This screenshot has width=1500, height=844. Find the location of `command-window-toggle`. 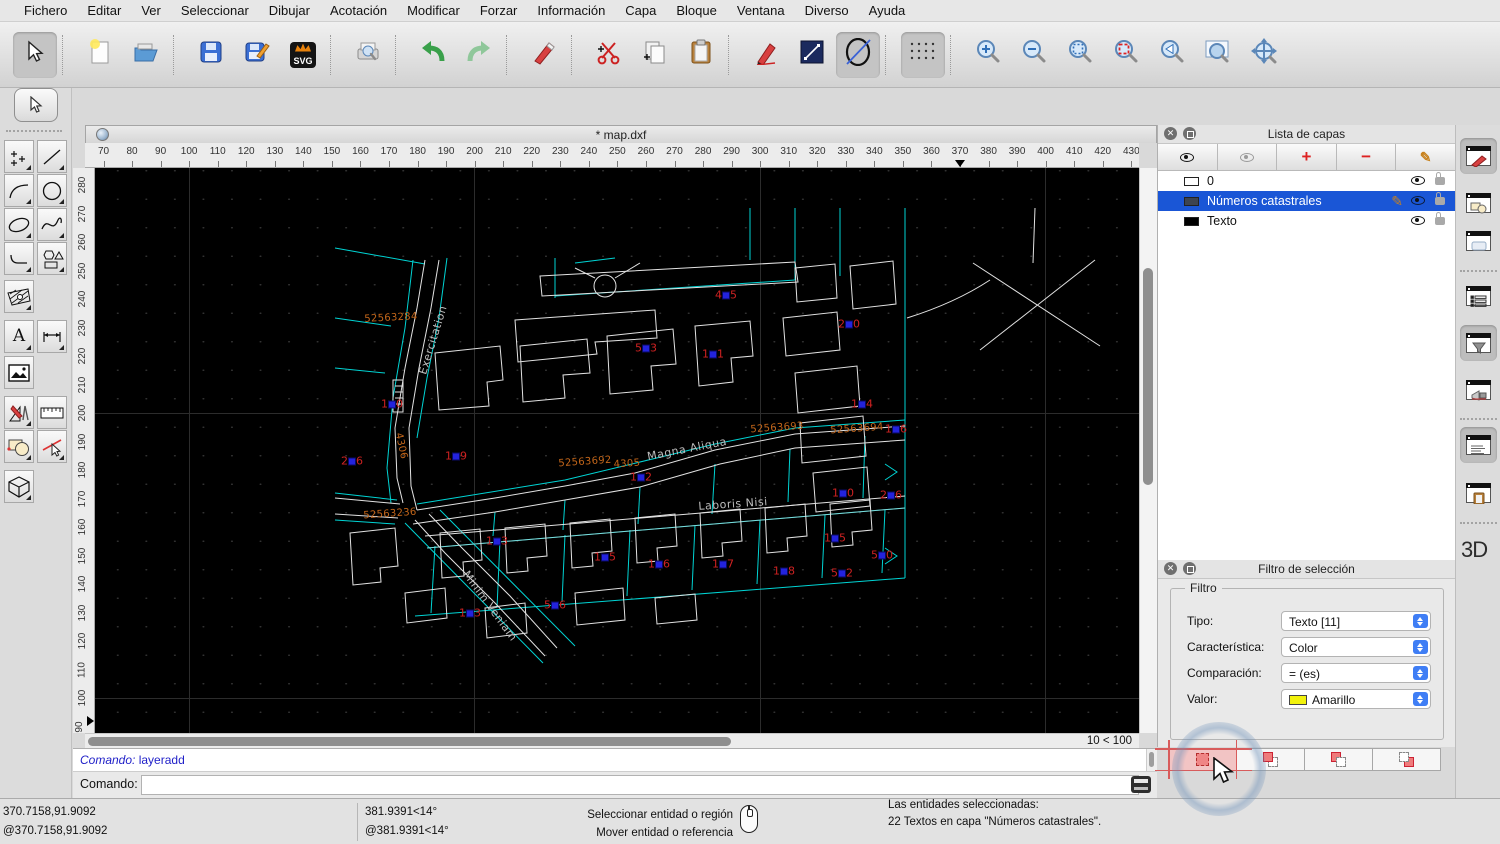

command-window-toggle is located at coordinates (1478, 445).